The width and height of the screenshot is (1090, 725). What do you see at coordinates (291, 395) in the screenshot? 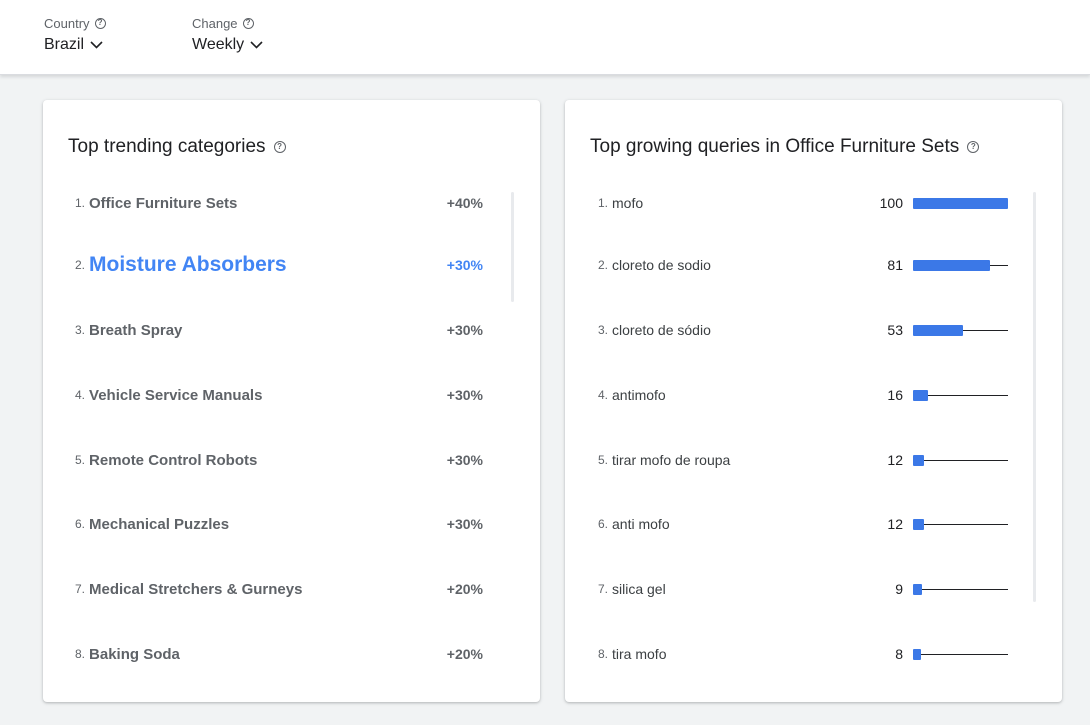
I see `category-row: 4. Vehicle Service Manuals +30%` at bounding box center [291, 395].